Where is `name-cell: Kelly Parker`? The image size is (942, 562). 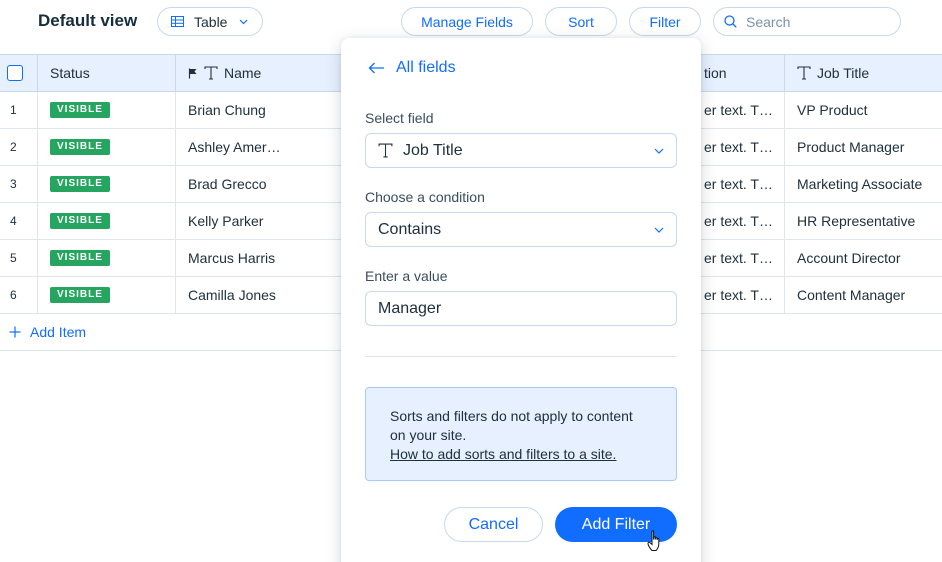
name-cell: Kelly Parker is located at coordinates (261, 221).